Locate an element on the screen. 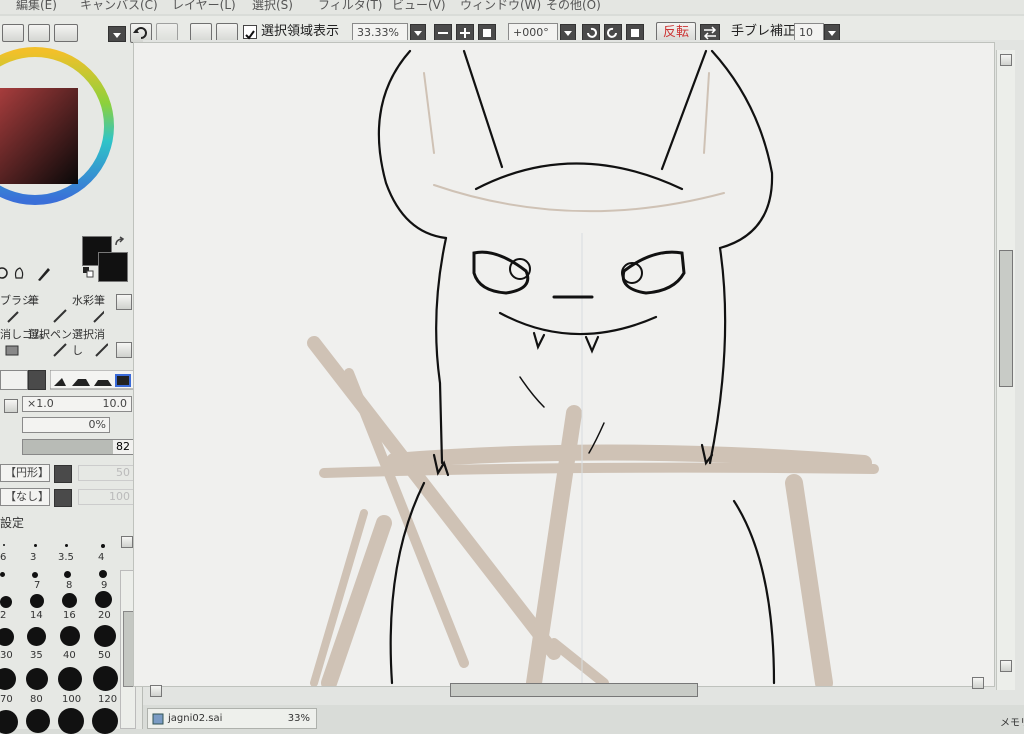 This screenshot has height=734, width=1024. vertical-scrollbar is located at coordinates (1005, 370).